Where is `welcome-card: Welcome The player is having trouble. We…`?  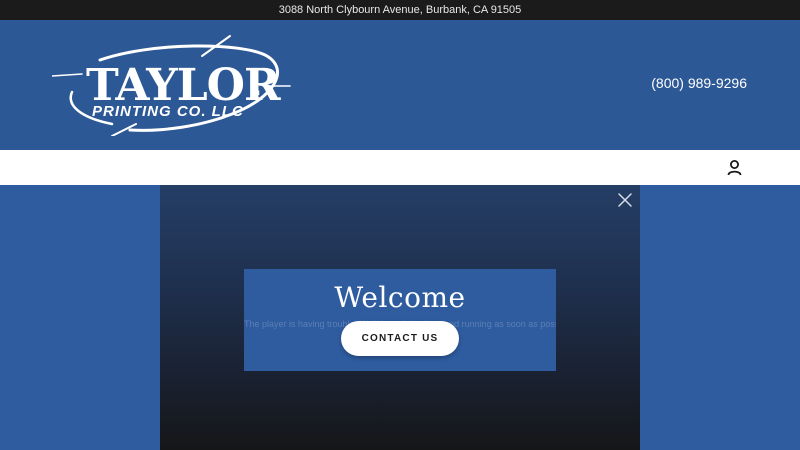
welcome-card: Welcome The player is having trouble. We… is located at coordinates (400, 320).